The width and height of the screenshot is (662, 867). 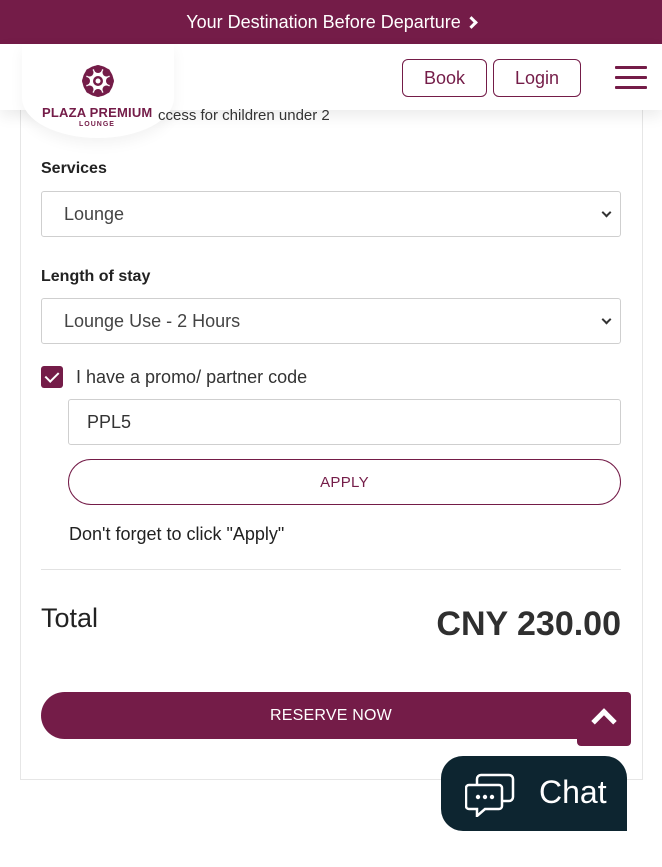 I want to click on services-selected-value: Lounge, so click(x=94, y=213).